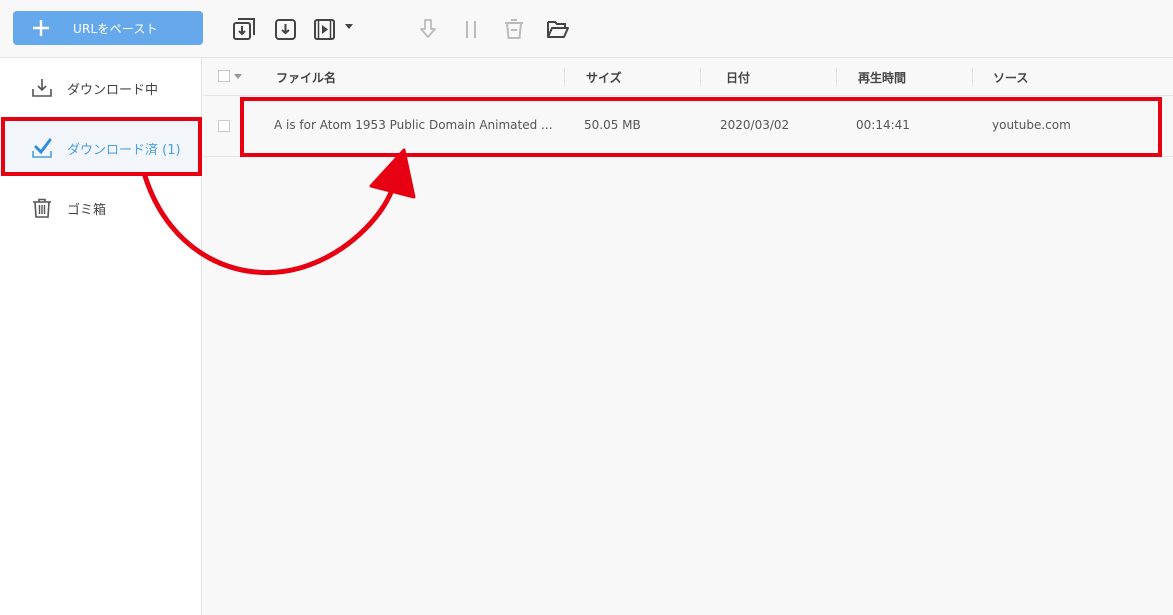  I want to click on column-header-date: 日付, so click(738, 77).